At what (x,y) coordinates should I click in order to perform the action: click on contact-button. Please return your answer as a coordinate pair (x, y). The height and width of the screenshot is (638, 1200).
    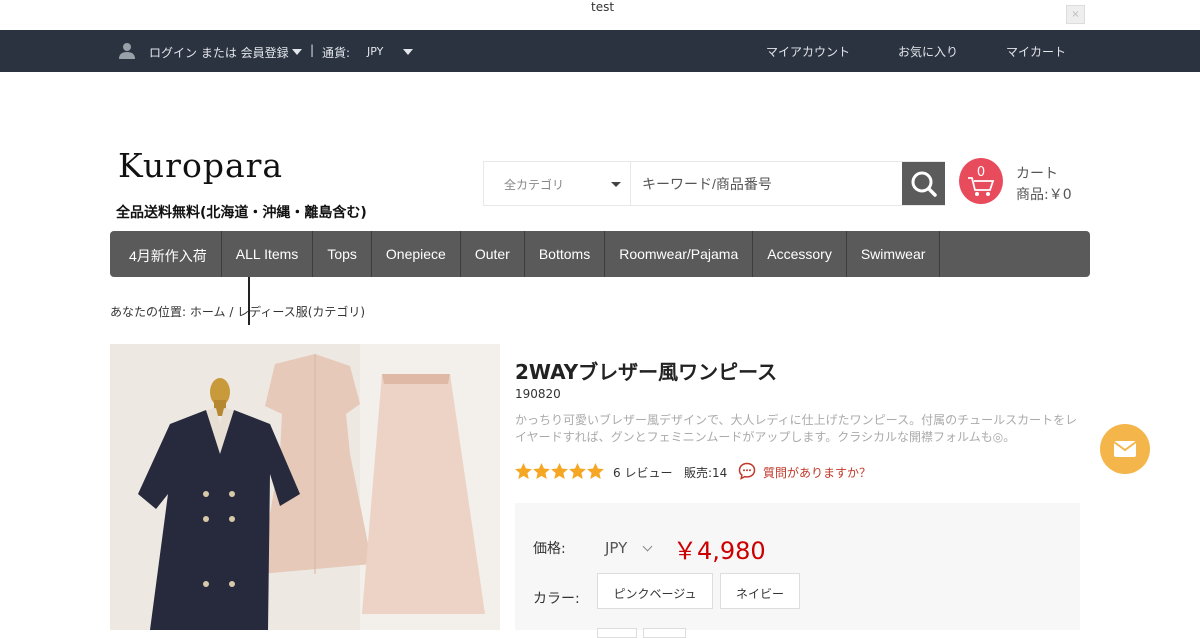
    Looking at the image, I should click on (1125, 449).